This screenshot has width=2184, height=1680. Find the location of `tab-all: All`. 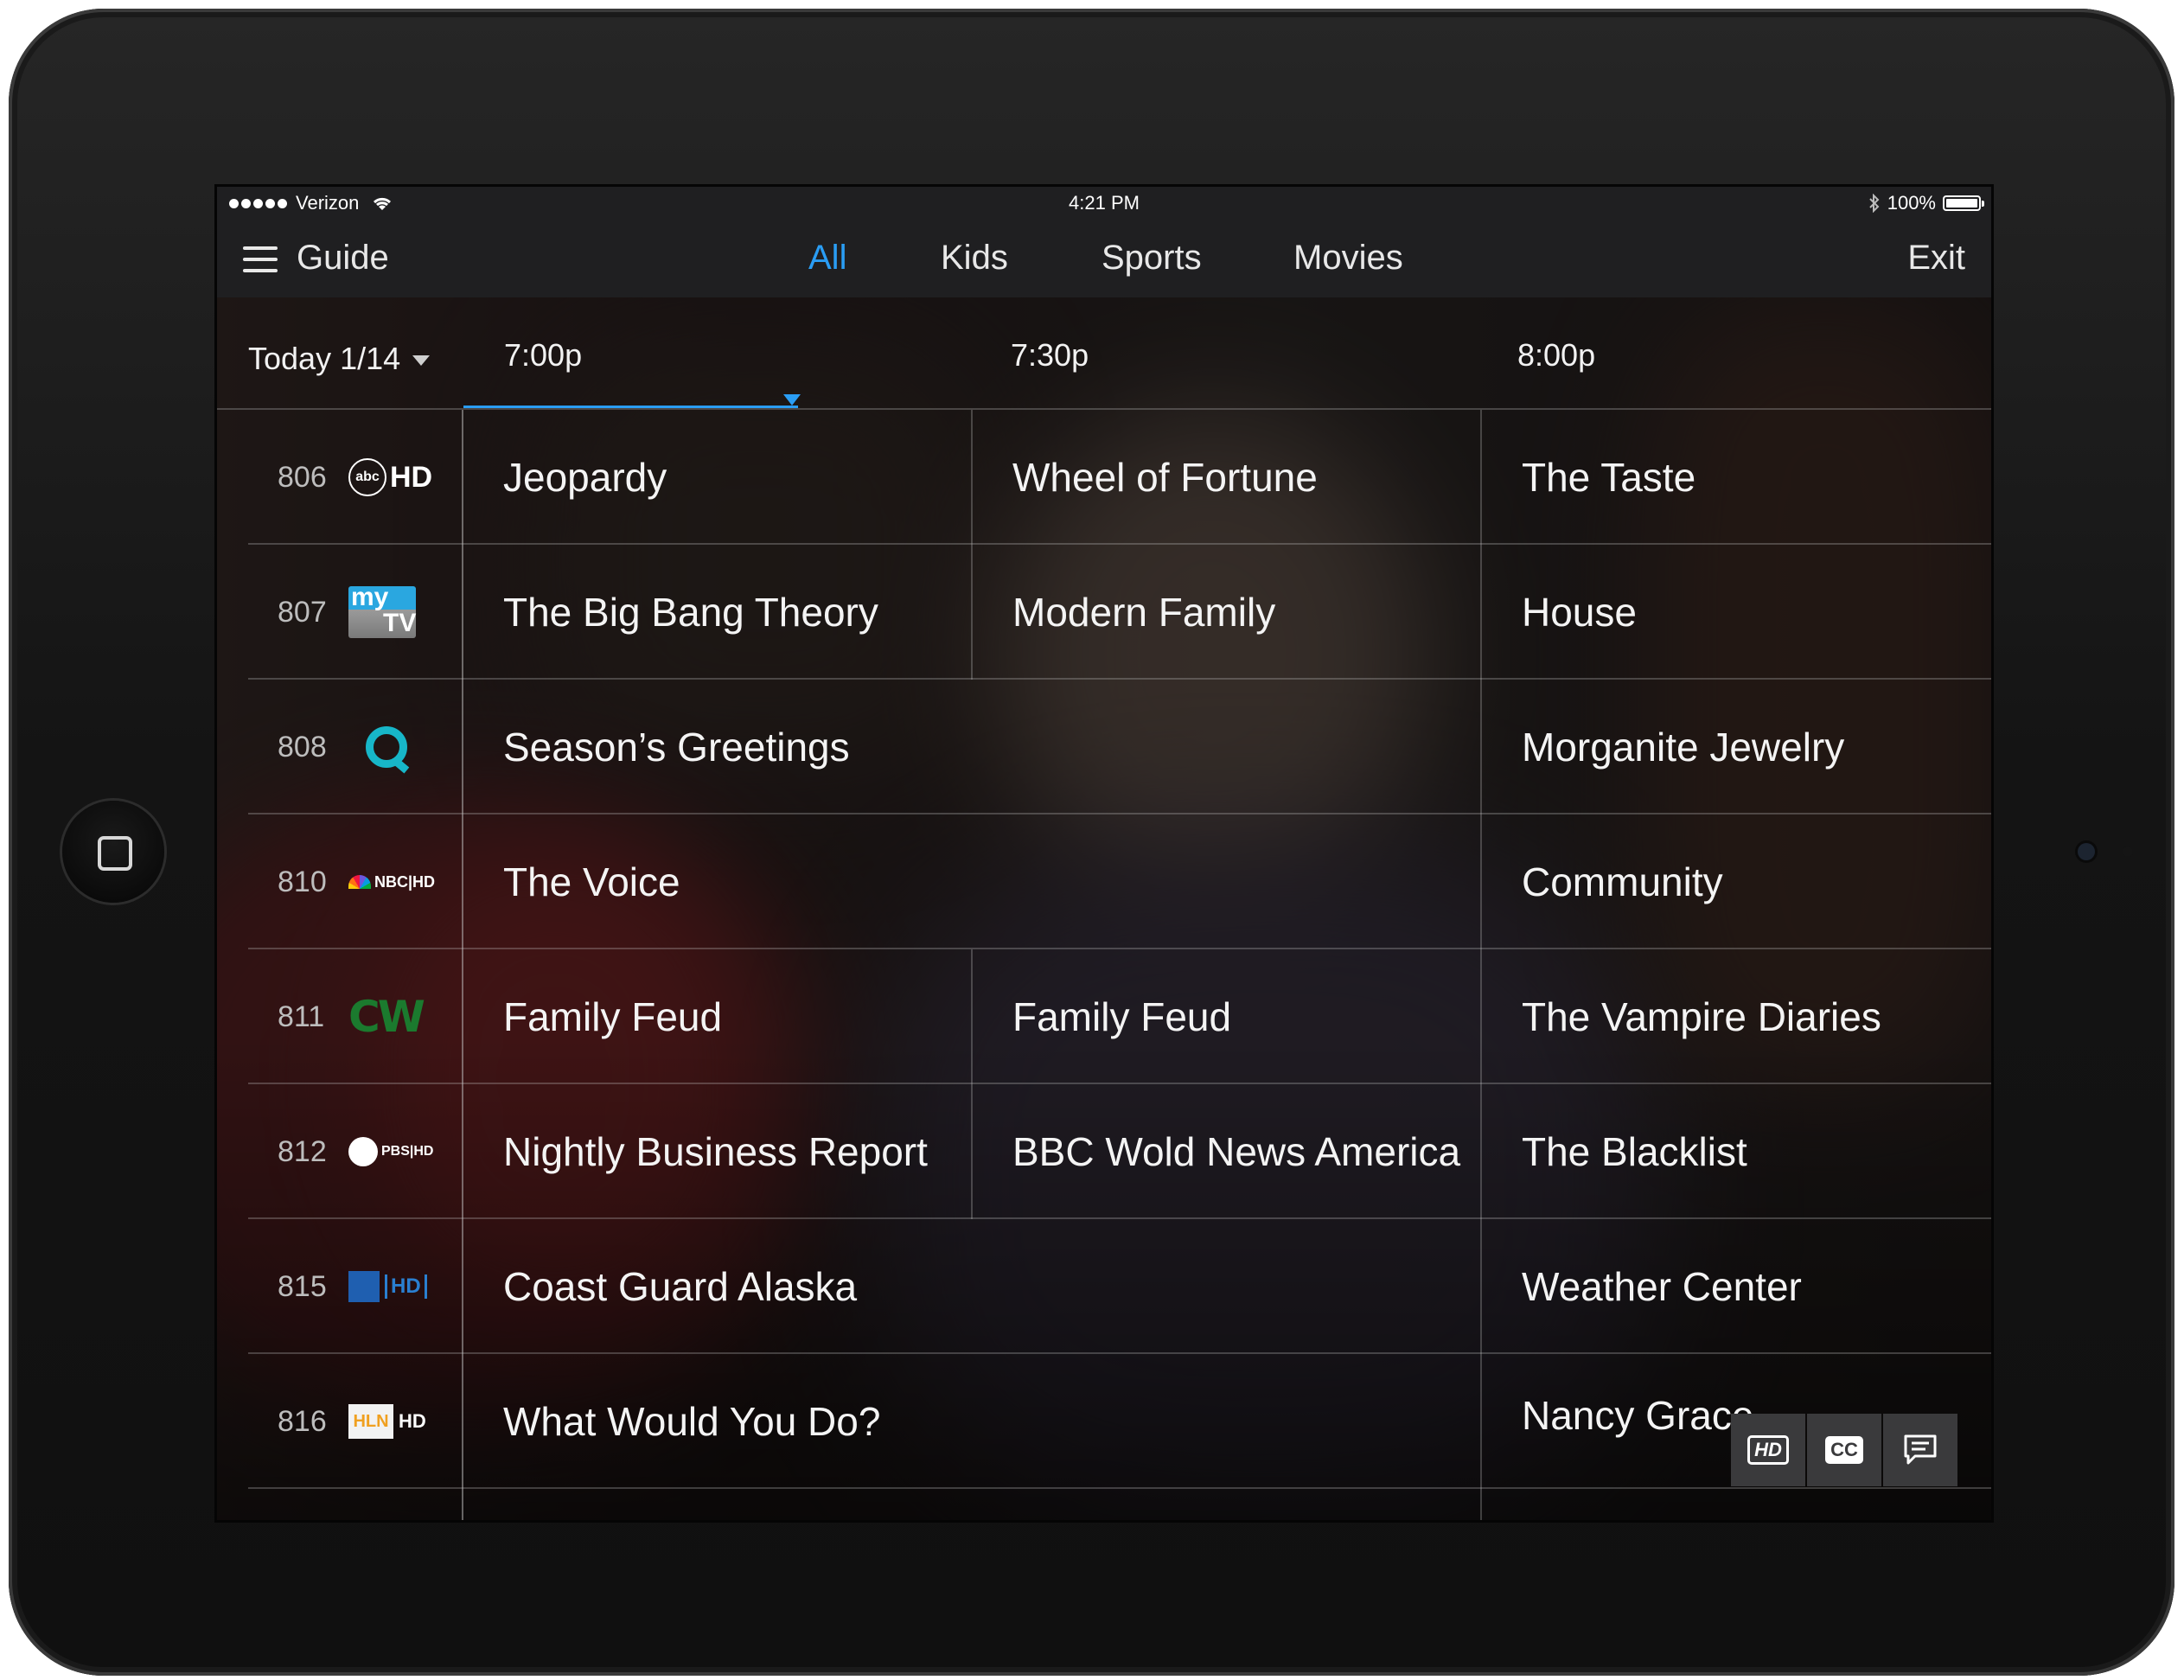

tab-all: All is located at coordinates (827, 258).